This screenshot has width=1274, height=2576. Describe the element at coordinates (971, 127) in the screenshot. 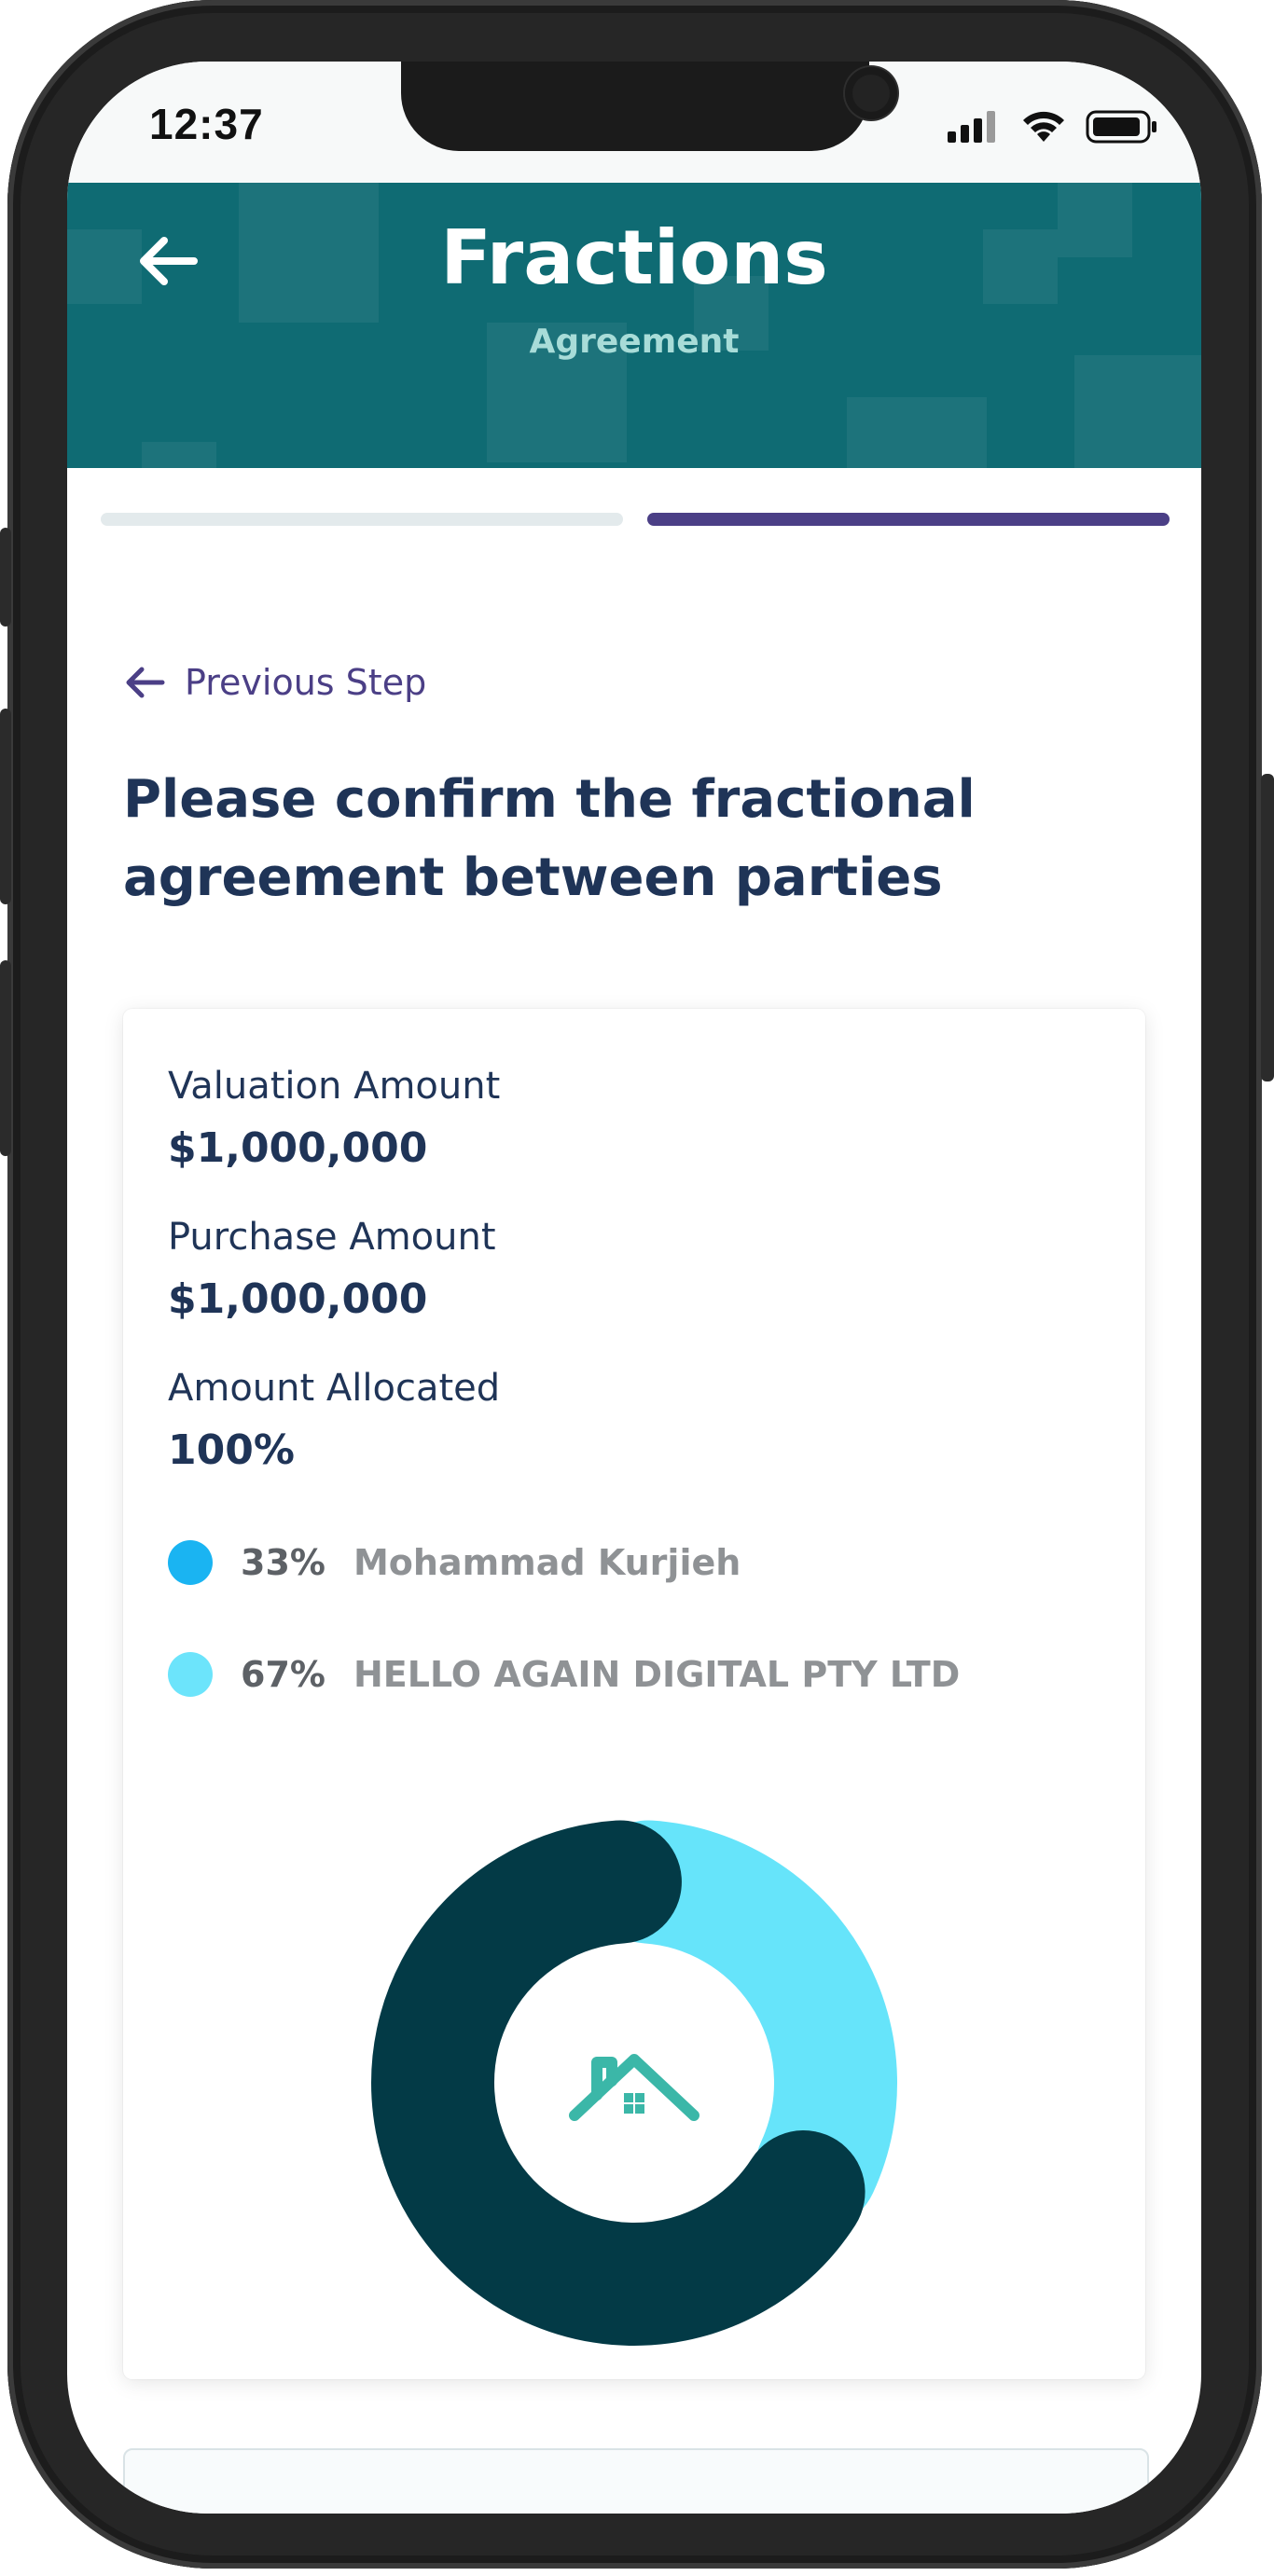

I see `signal-icon` at that location.